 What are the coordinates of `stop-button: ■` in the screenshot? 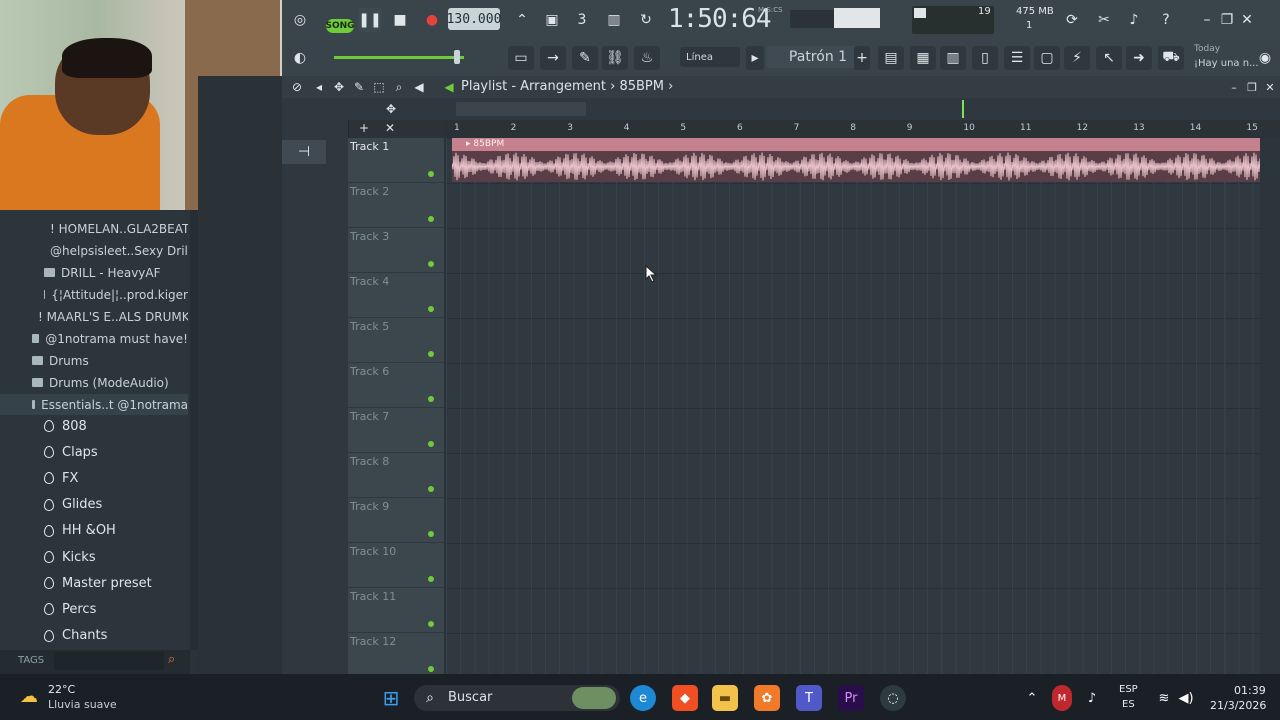 It's located at (400, 20).